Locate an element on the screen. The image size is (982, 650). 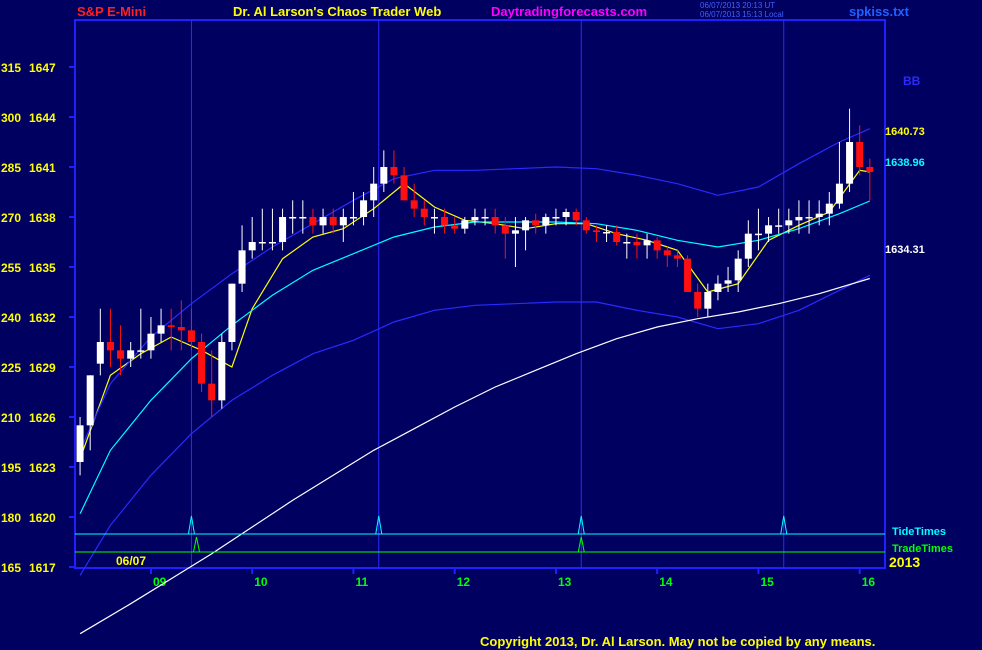
x-label-1: 10 is located at coordinates (261, 582).